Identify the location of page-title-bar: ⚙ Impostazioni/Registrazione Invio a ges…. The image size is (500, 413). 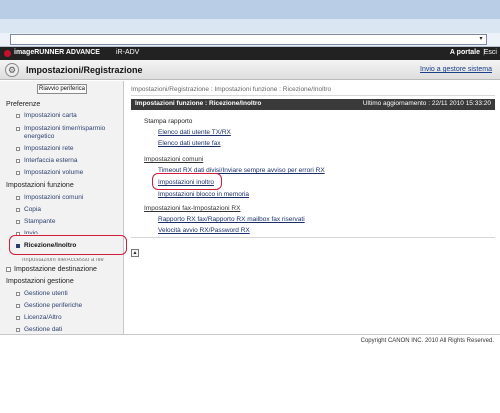
(250, 70).